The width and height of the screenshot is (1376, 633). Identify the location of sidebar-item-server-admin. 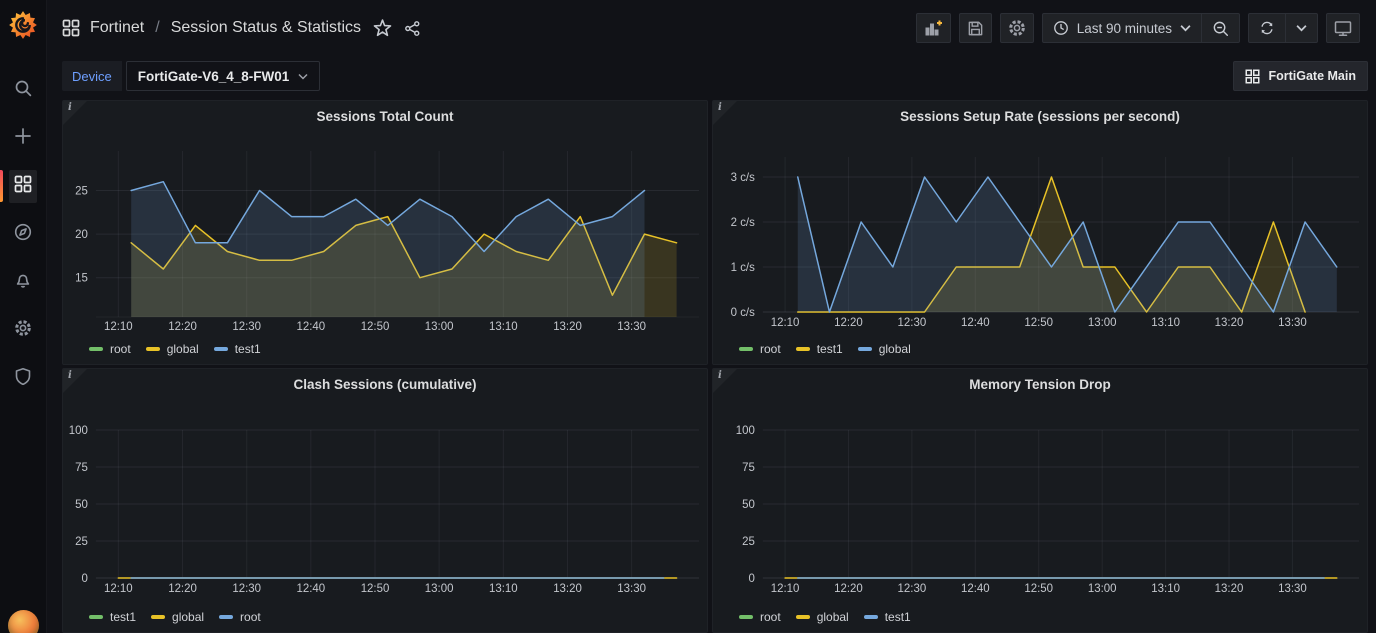
(23, 378).